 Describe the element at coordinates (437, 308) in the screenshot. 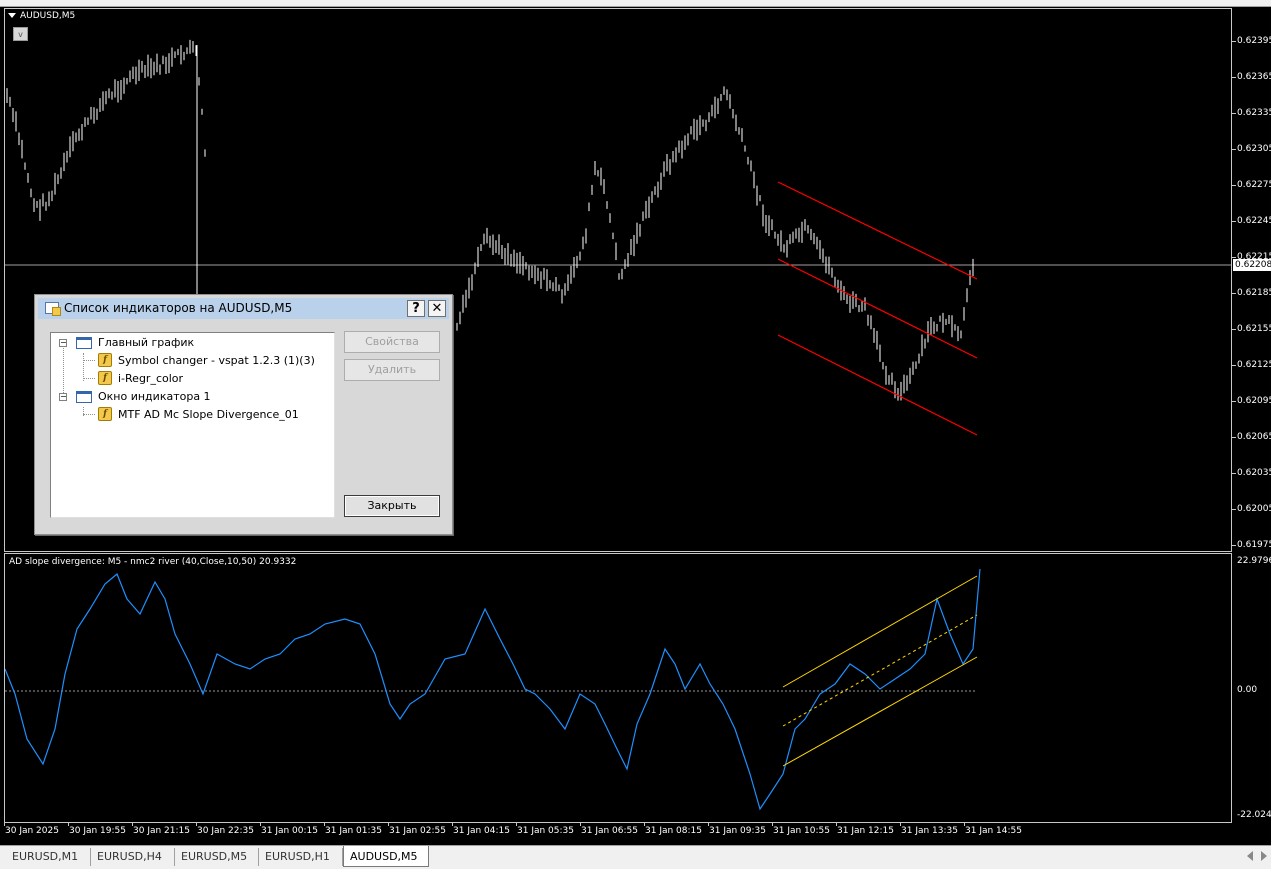

I see `dialog-close-icon: ✕` at that location.